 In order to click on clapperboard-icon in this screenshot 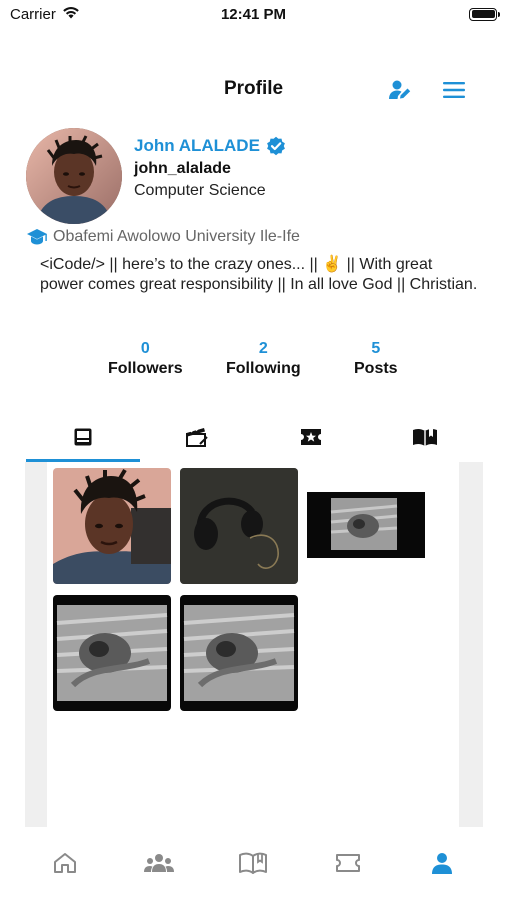, I will do `click(197, 437)`.